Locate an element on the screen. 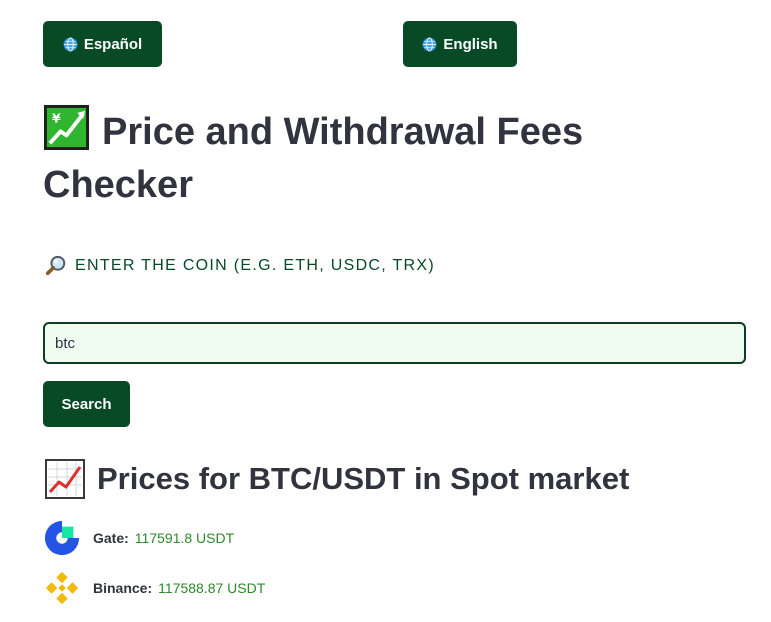 The image size is (771, 622). gate-logo-icon is located at coordinates (62, 538).